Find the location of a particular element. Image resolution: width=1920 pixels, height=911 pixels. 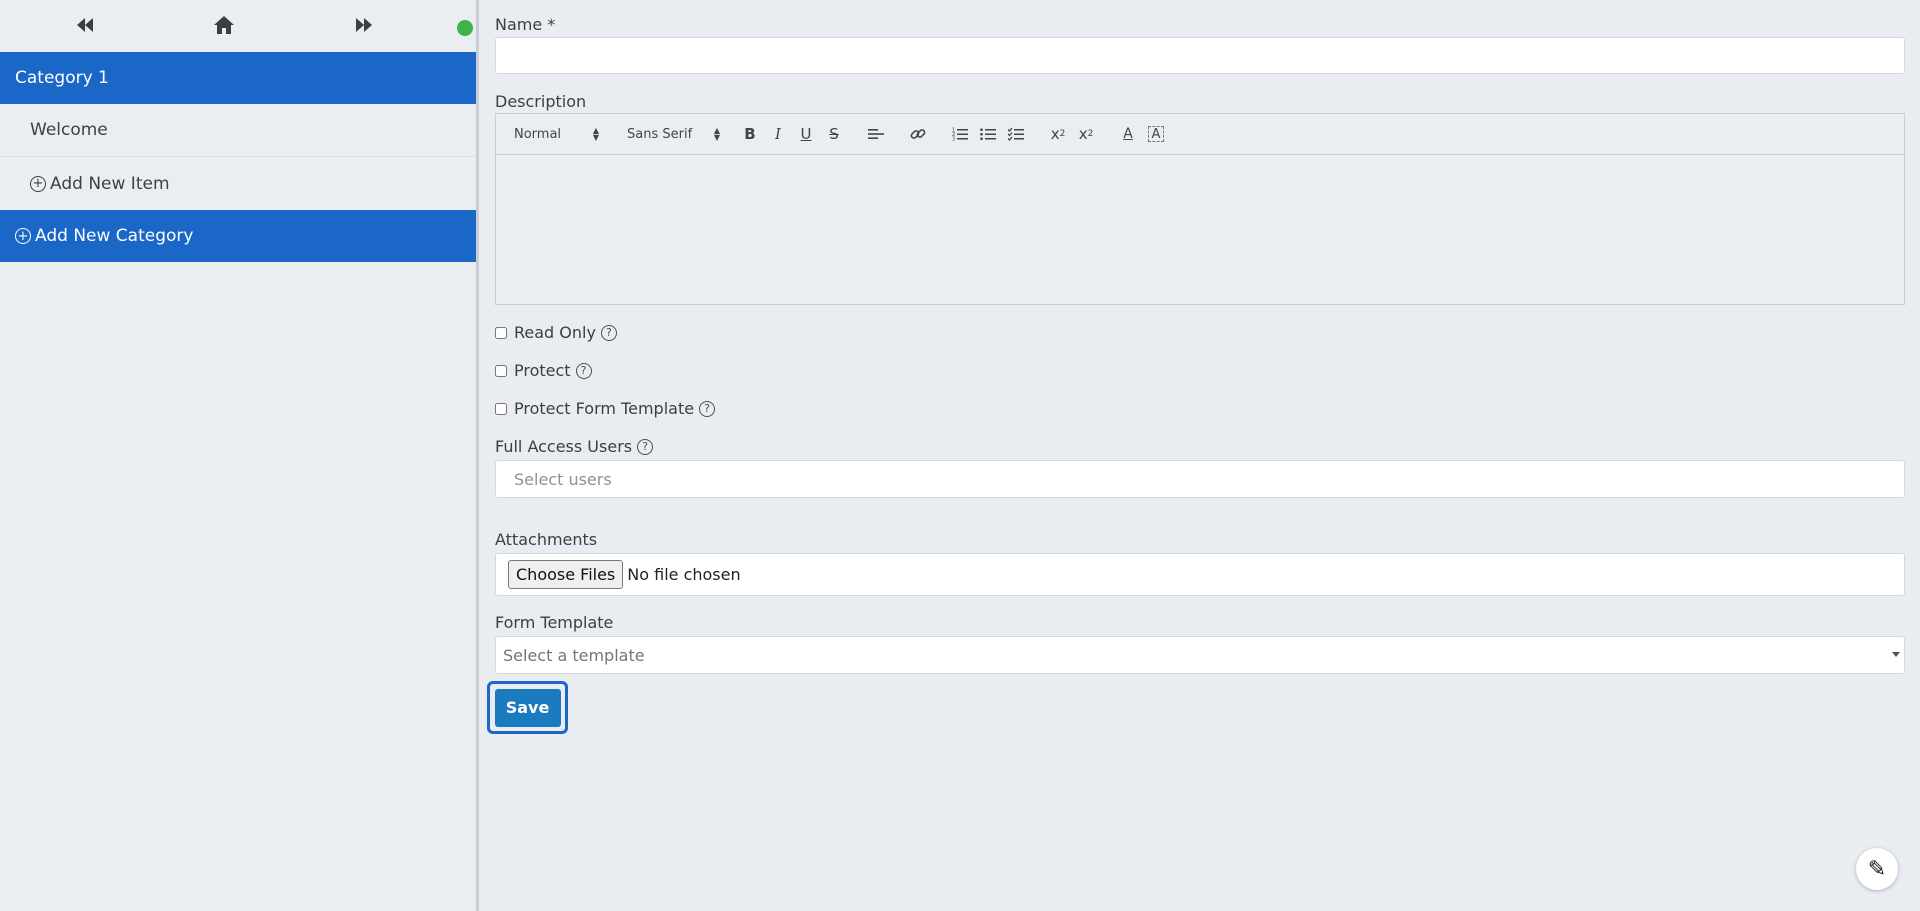

add-new-category-button: + Add New Category is located at coordinates (238, 236).